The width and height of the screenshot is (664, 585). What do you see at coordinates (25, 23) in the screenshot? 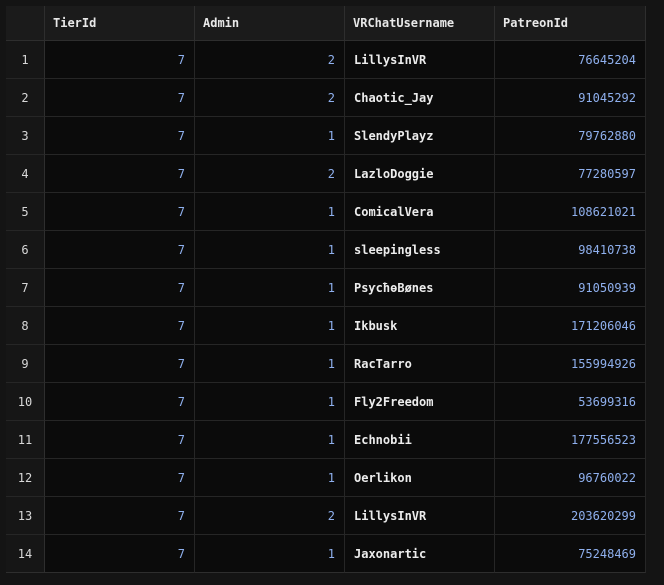
I see `row-index-header` at bounding box center [25, 23].